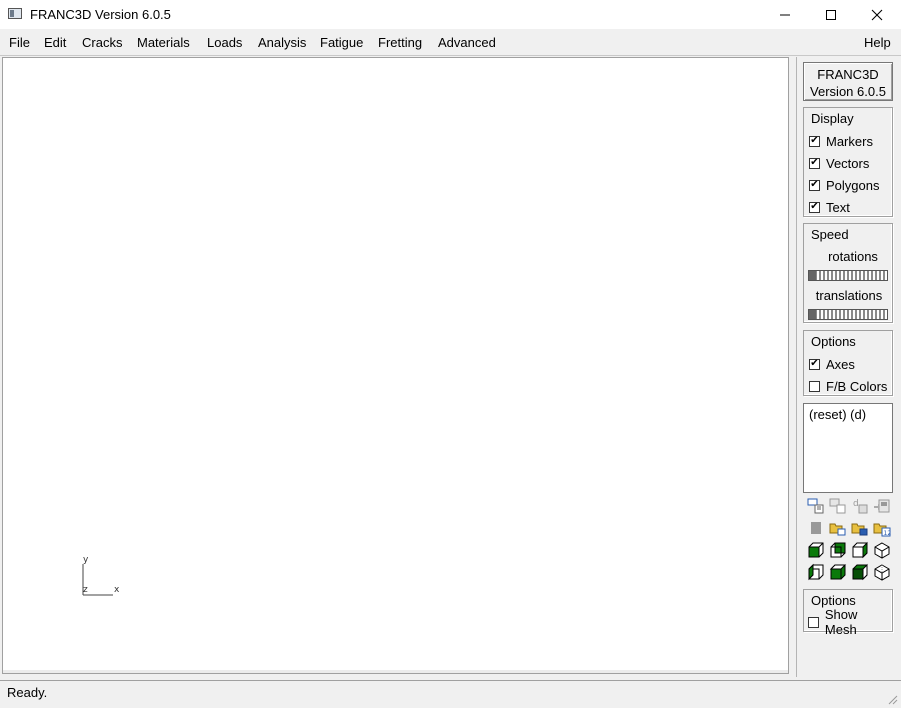  I want to click on close-button, so click(877, 14).